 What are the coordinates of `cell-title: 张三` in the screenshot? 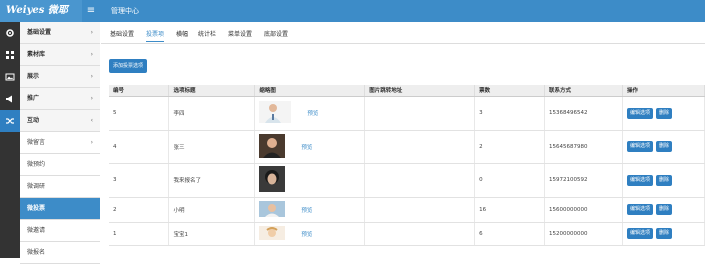 It's located at (212, 147).